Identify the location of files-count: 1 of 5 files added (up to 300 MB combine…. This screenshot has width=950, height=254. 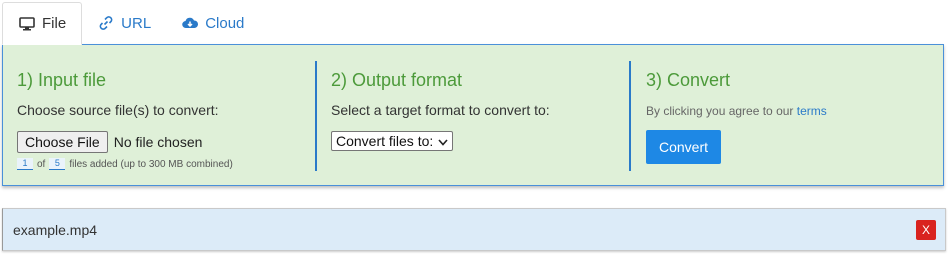
(125, 164).